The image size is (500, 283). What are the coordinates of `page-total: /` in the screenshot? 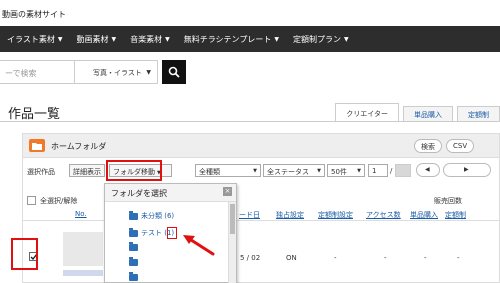 It's located at (391, 171).